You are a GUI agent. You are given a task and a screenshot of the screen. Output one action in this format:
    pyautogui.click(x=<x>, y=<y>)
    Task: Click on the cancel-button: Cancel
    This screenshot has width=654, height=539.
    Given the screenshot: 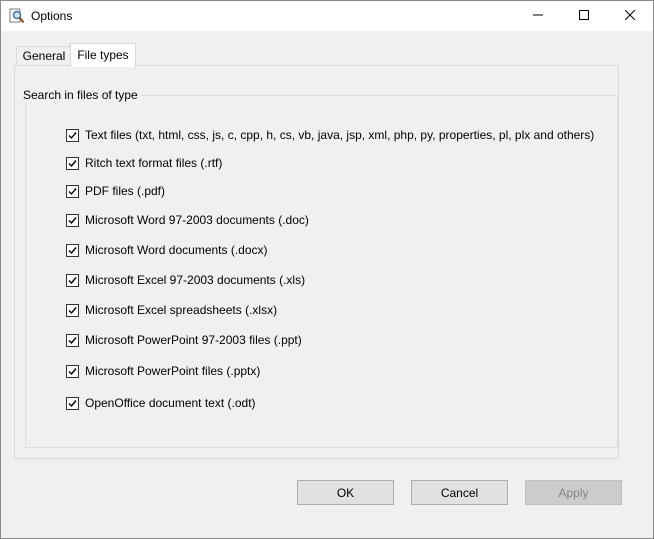 What is the action you would take?
    pyautogui.click(x=459, y=492)
    